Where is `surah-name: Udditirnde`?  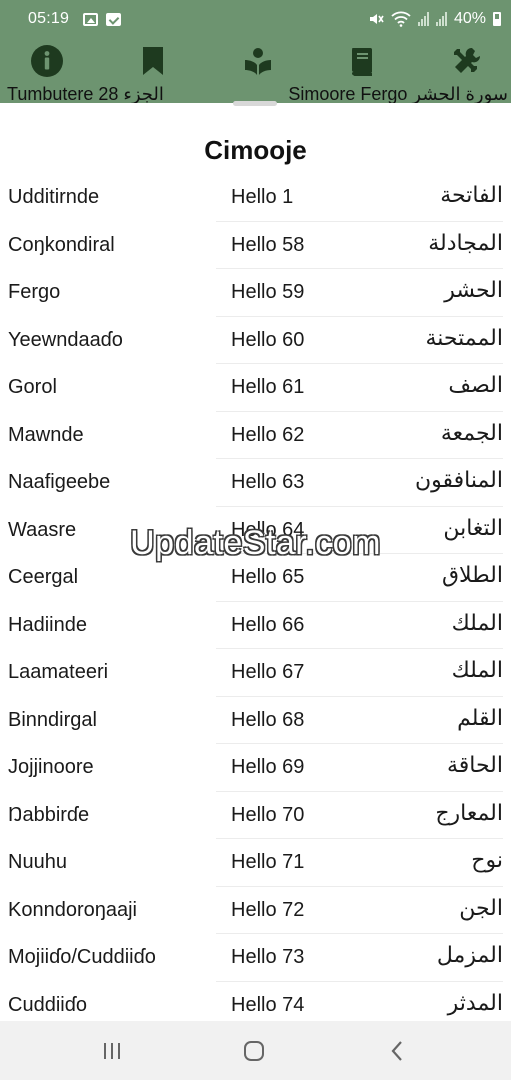
surah-name: Udditirnde is located at coordinates (54, 197).